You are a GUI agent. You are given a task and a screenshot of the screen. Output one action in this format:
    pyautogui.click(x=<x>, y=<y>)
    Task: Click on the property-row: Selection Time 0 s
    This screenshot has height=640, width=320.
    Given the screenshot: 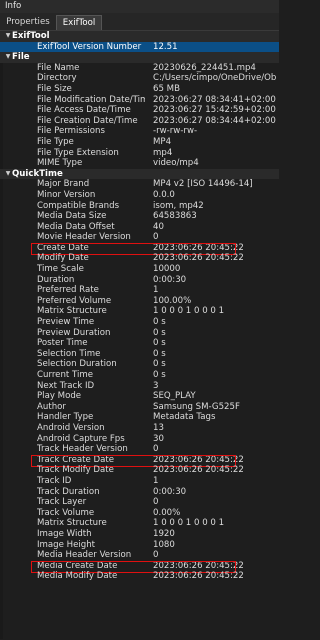 What is the action you would take?
    pyautogui.click(x=139, y=354)
    